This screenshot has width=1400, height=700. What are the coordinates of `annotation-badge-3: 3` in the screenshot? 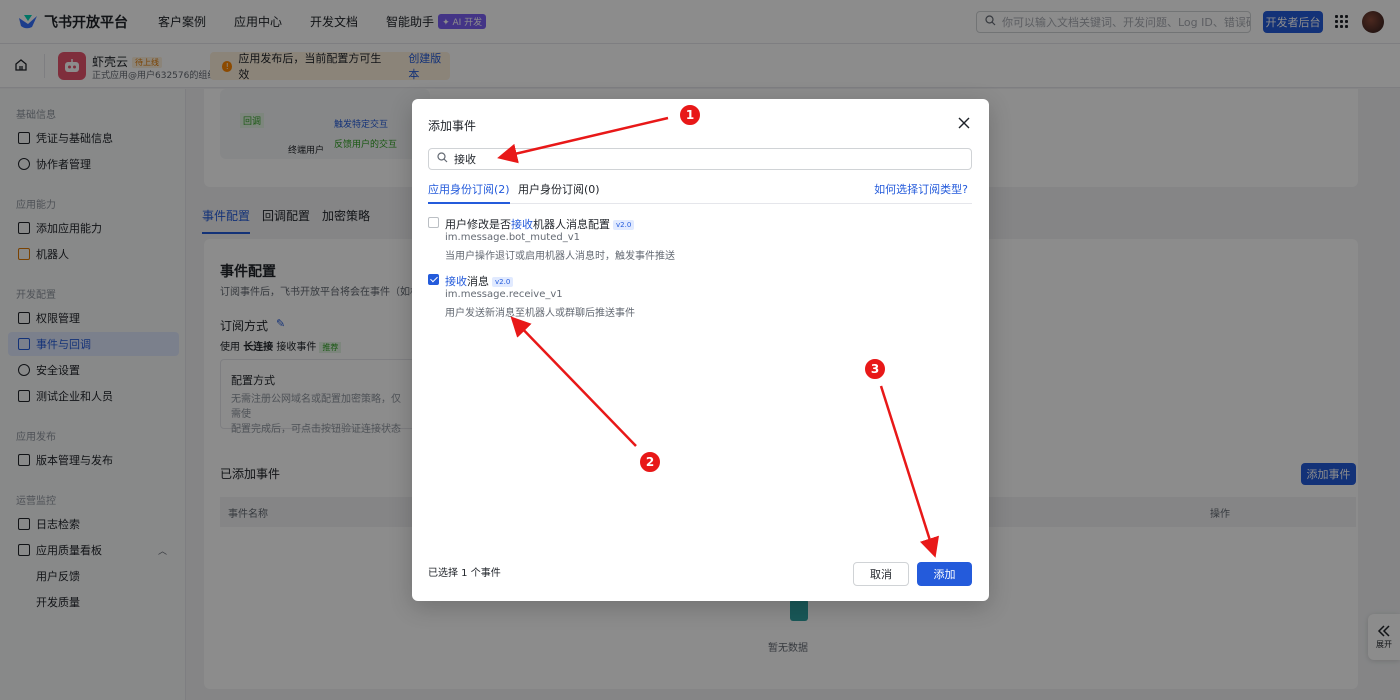 It's located at (875, 369).